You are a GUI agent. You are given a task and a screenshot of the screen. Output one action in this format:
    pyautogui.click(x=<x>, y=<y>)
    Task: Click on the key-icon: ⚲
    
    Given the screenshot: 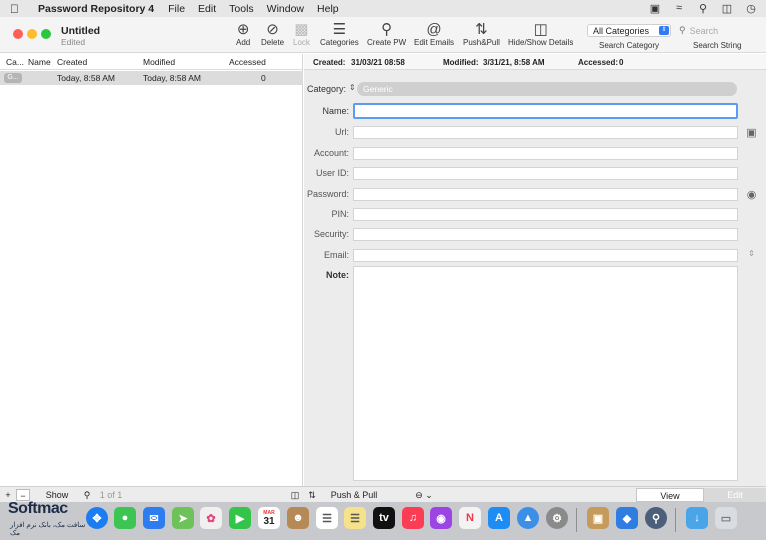 What is the action you would take?
    pyautogui.click(x=387, y=29)
    